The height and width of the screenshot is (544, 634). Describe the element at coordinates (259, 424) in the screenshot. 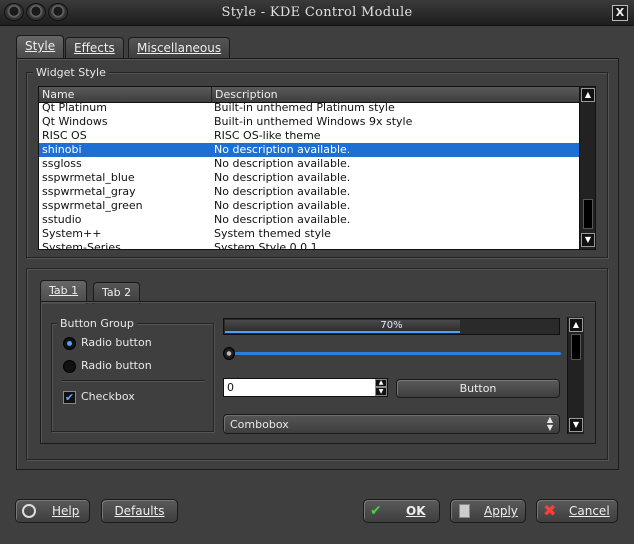

I see `combobox-value: Combobox` at that location.